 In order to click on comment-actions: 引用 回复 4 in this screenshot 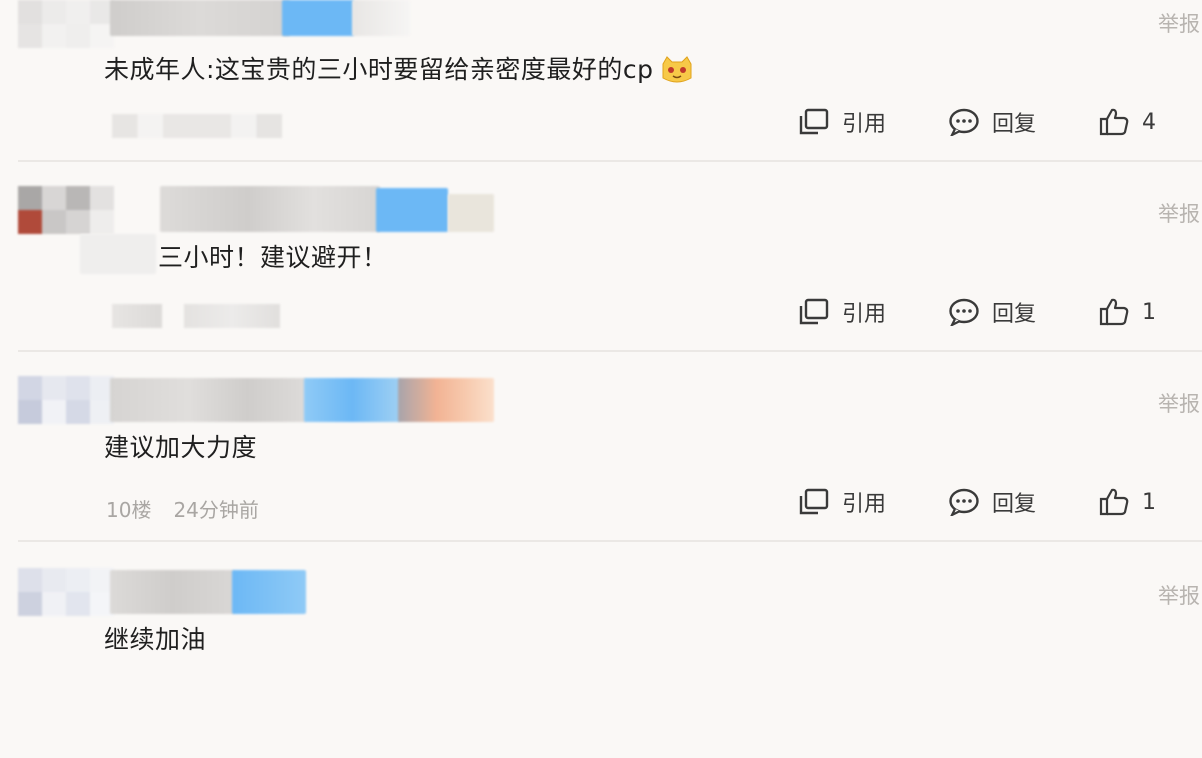, I will do `click(977, 122)`.